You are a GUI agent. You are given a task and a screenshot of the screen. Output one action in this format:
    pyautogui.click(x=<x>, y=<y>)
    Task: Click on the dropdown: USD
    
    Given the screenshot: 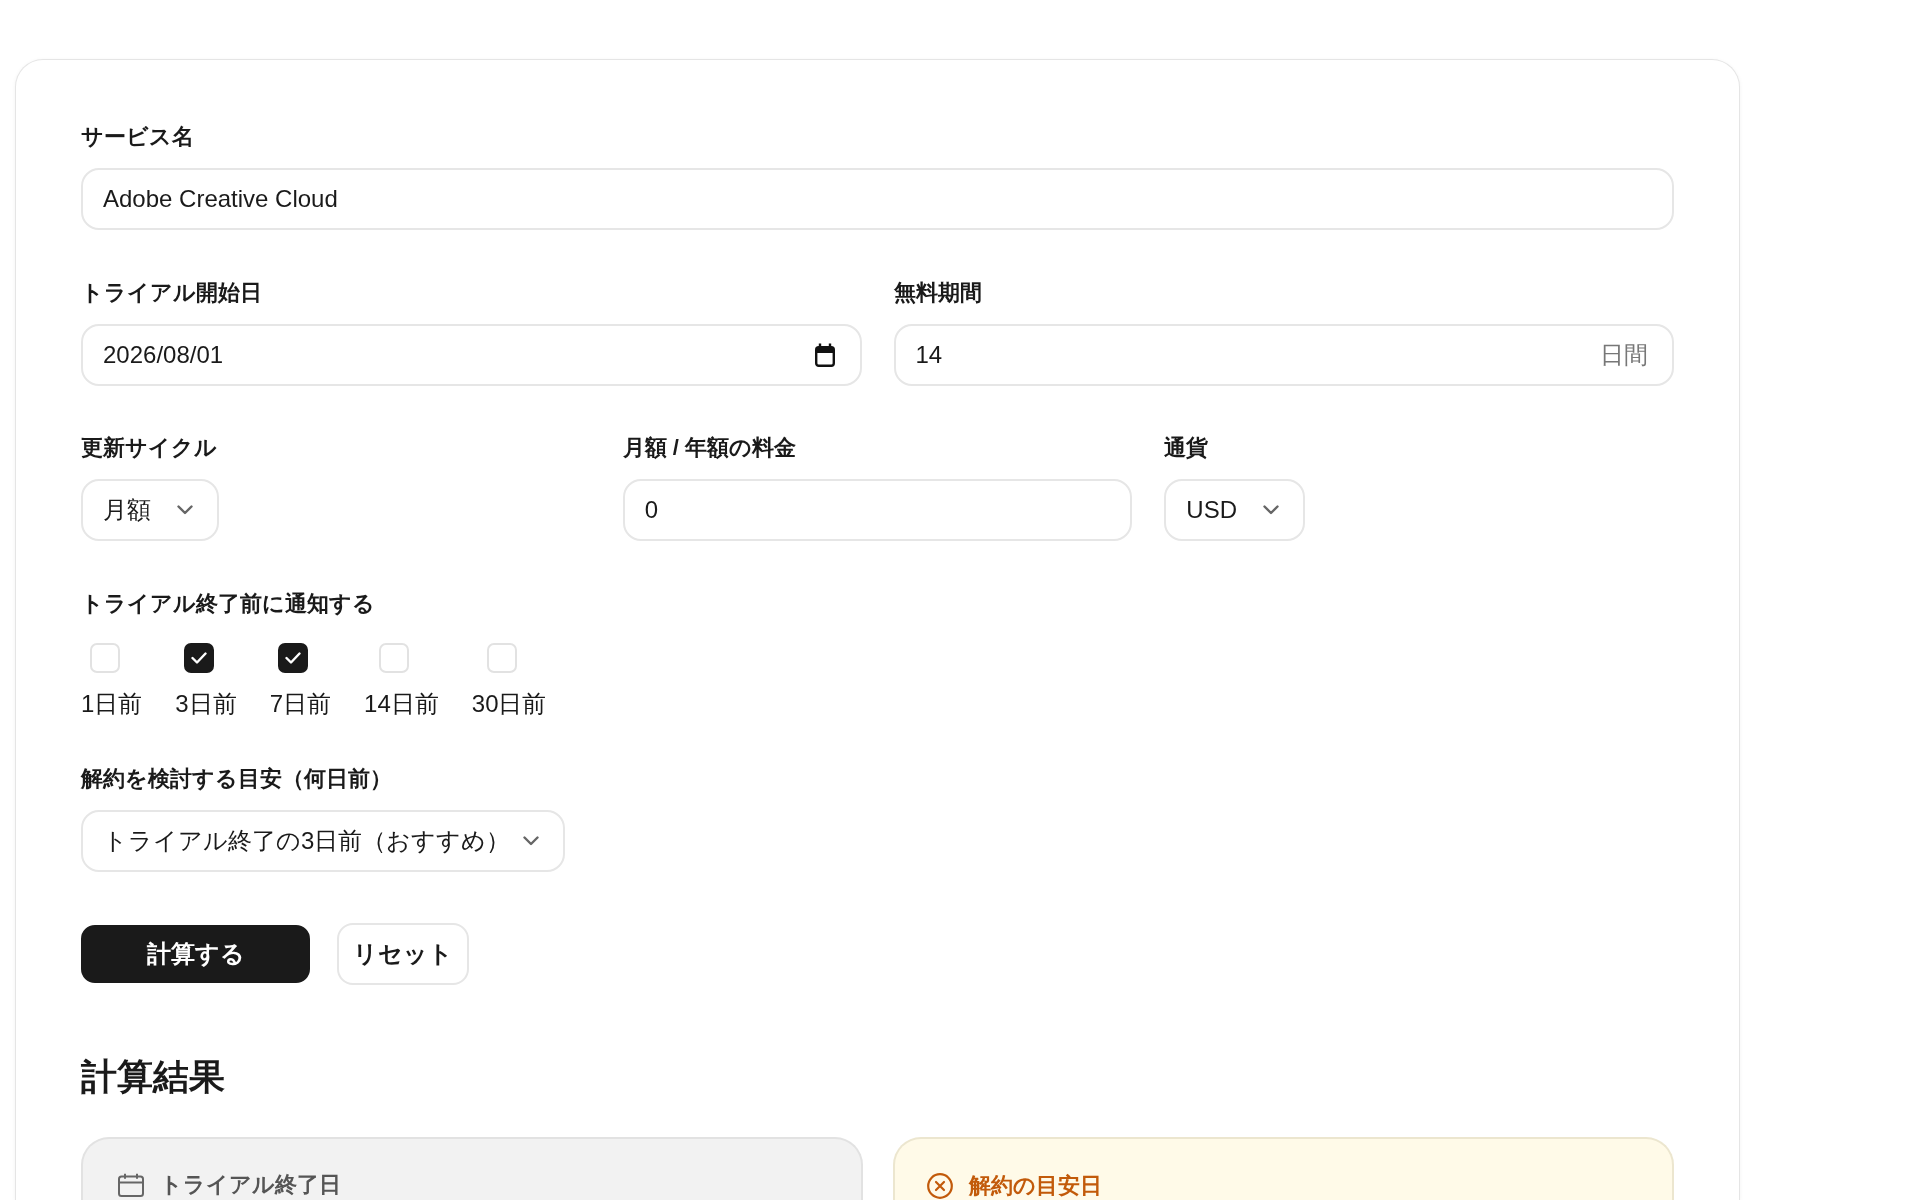 What is the action you would take?
    pyautogui.click(x=1235, y=510)
    